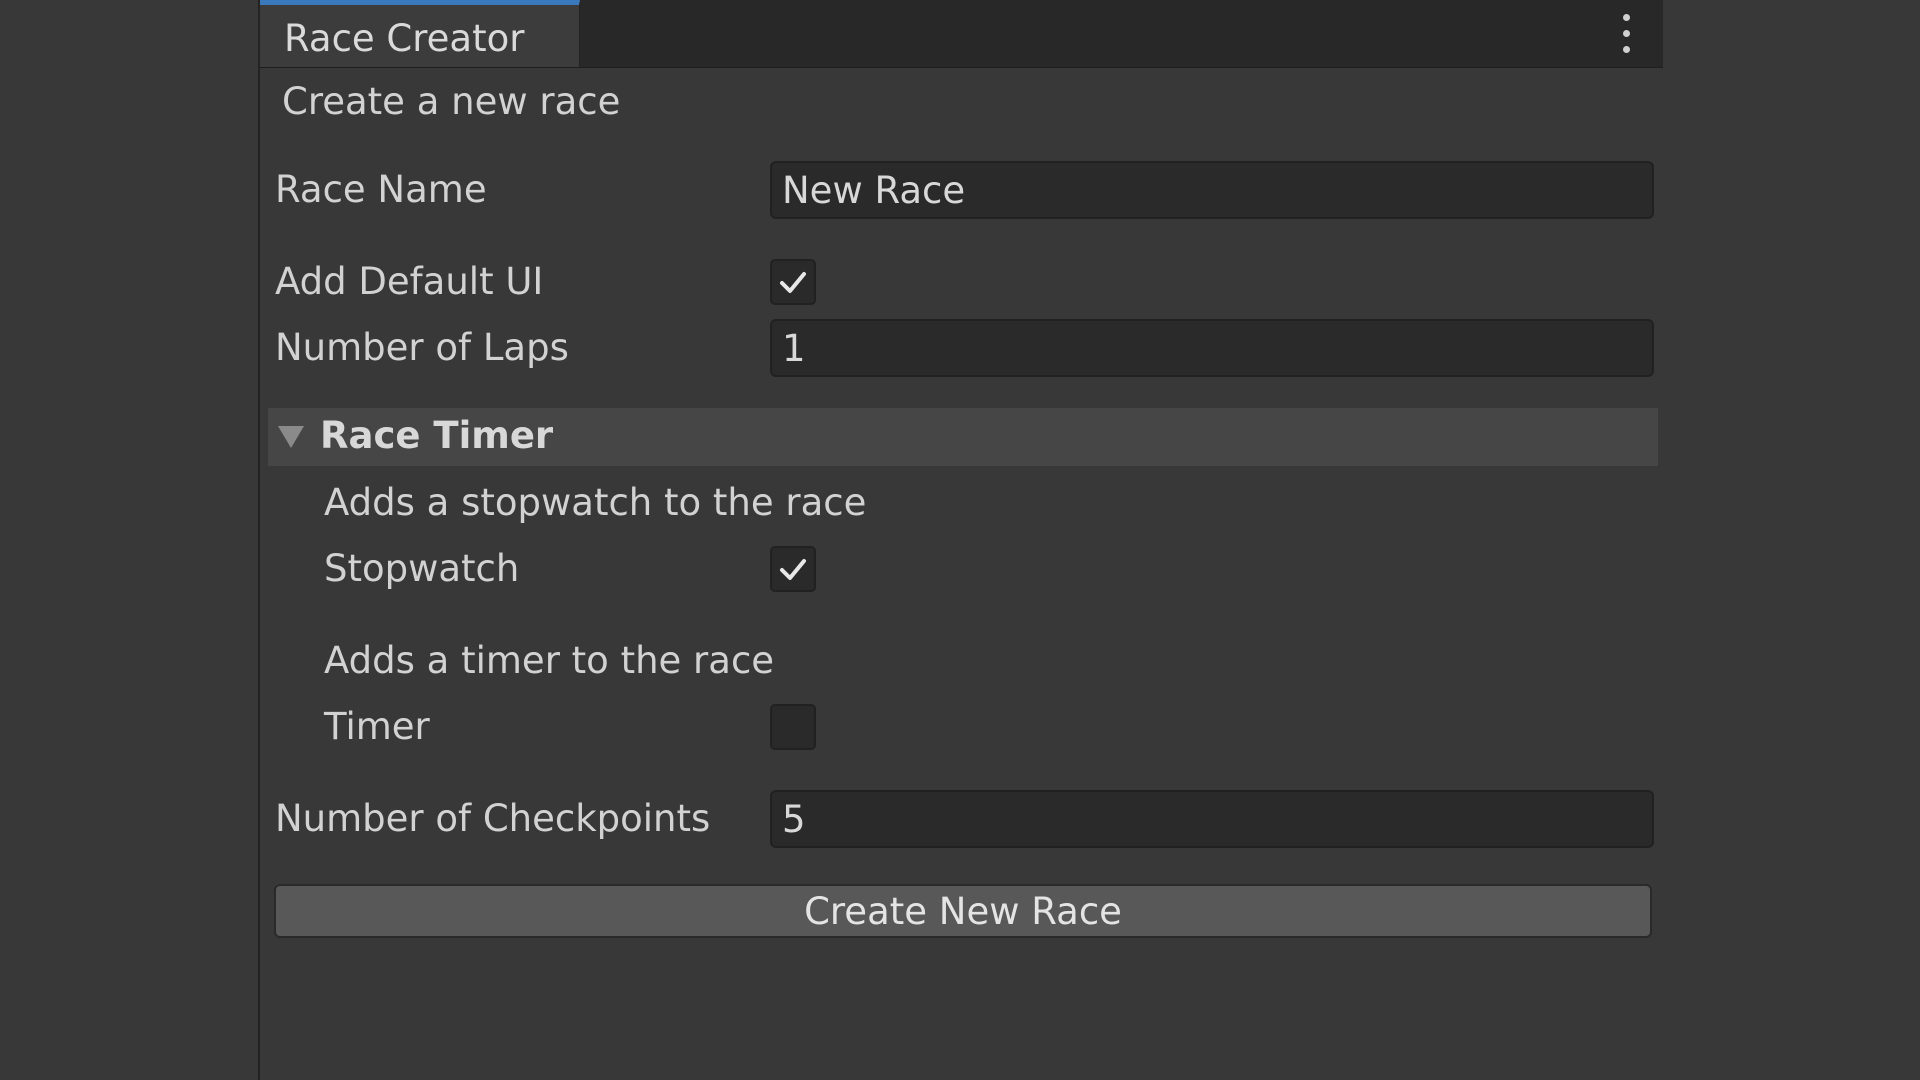 The image size is (1920, 1080). What do you see at coordinates (1626, 34) in the screenshot?
I see `kebab-menu-icon` at bounding box center [1626, 34].